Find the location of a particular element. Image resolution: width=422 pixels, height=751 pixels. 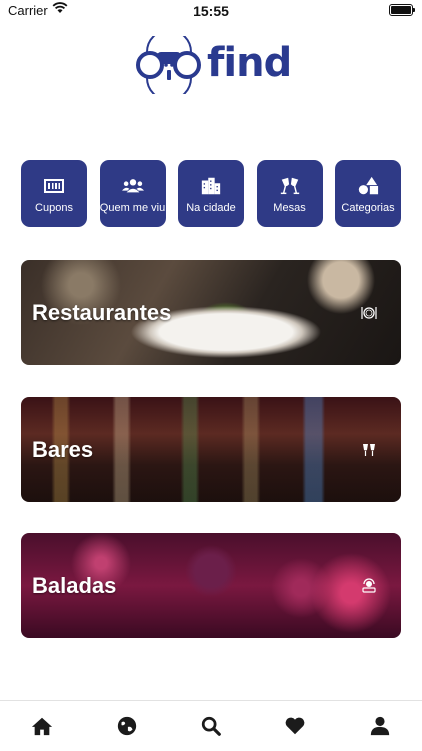

categorias-label: Categorias is located at coordinates (368, 208).